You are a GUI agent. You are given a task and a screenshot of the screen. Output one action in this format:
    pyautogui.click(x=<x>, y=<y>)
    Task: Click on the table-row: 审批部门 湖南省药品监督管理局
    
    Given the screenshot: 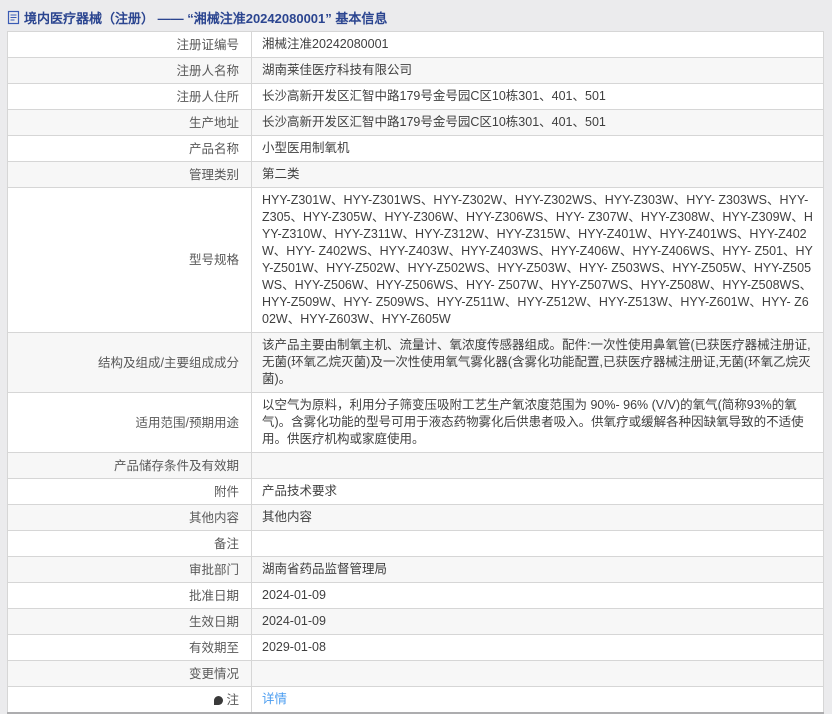 What is the action you would take?
    pyautogui.click(x=415, y=569)
    